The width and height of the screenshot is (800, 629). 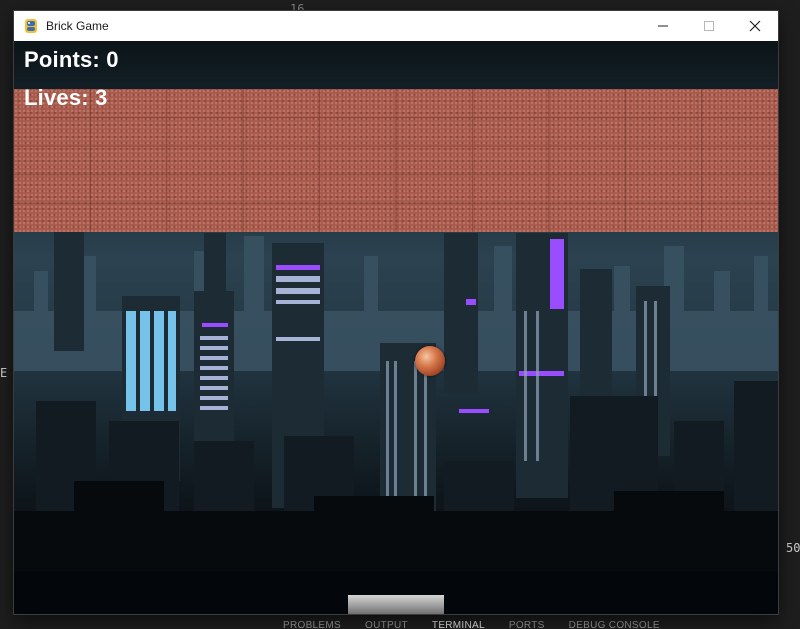 I want to click on tab-debug-console: DEBUG CONSOLE, so click(x=614, y=621).